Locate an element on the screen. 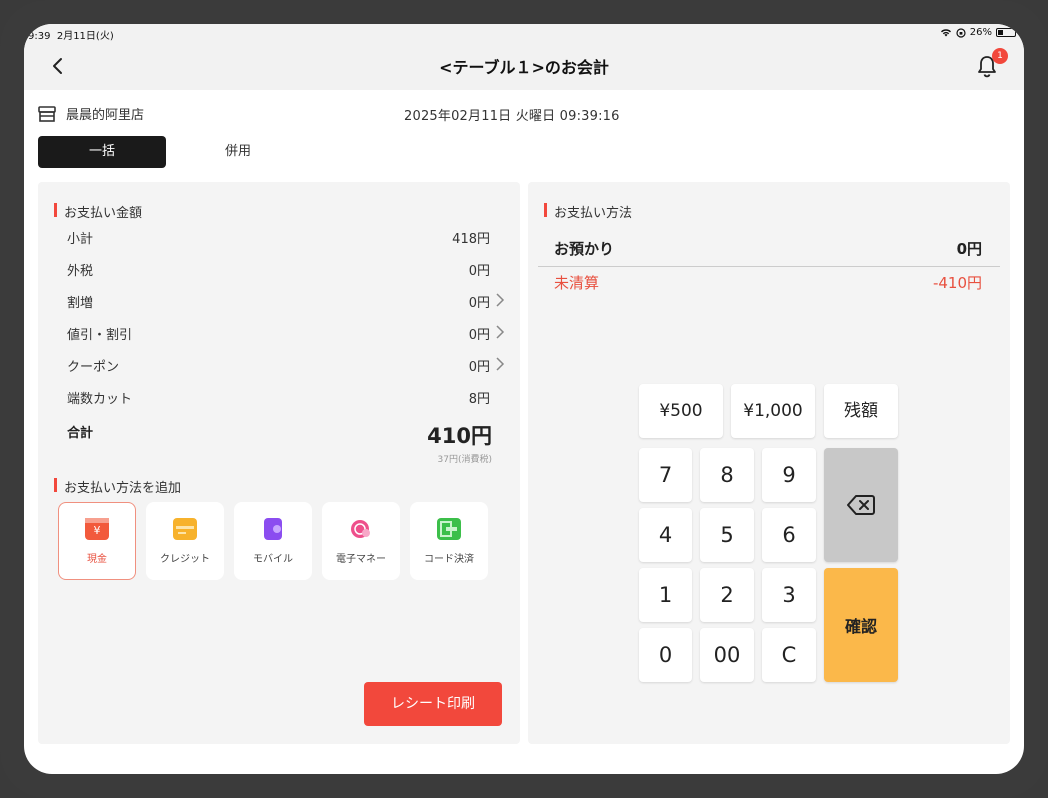 The width and height of the screenshot is (1048, 798). orientation-lock-icon is located at coordinates (961, 32).